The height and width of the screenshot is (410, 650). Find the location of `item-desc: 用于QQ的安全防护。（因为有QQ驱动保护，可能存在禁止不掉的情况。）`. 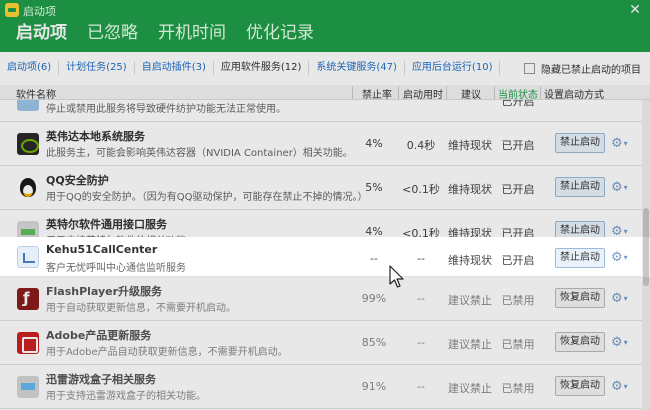

item-desc: 用于QQ的安全防护。（因为有QQ驱动保护，可能存在禁止不掉的情况。） is located at coordinates (207, 197).